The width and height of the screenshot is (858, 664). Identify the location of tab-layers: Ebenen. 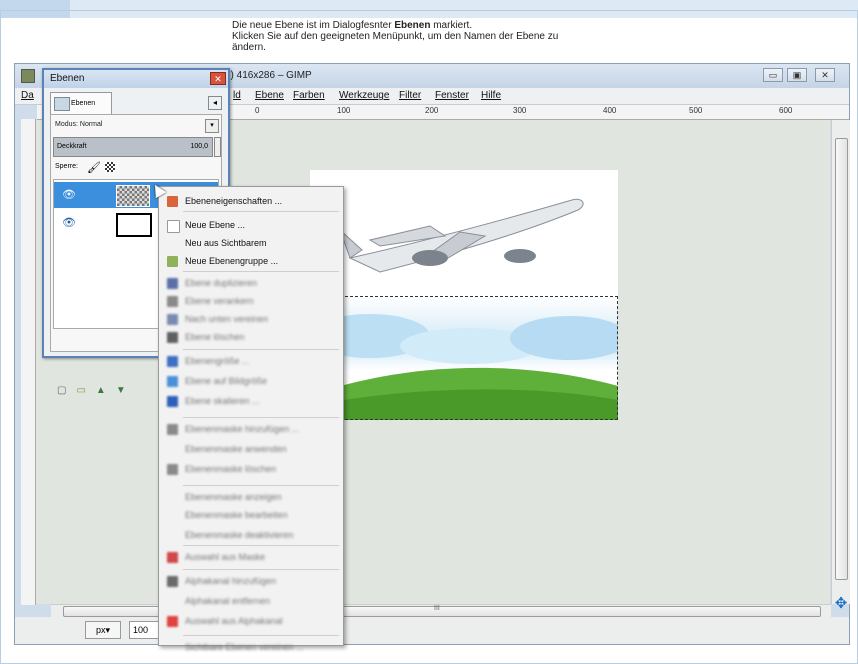
(81, 103).